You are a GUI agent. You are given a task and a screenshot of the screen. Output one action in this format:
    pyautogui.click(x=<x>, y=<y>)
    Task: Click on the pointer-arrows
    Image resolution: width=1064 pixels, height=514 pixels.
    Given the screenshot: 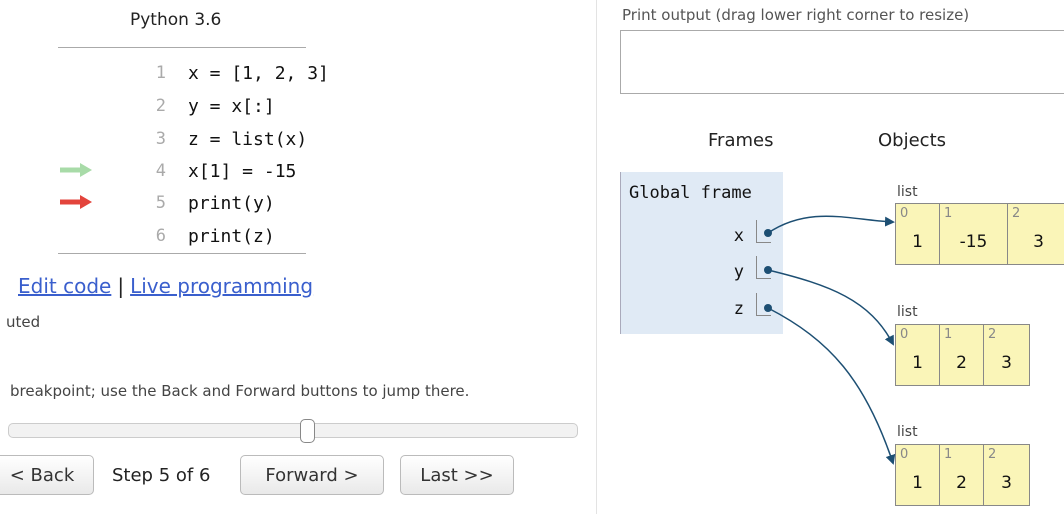 What is the action you would take?
    pyautogui.click(x=831, y=340)
    